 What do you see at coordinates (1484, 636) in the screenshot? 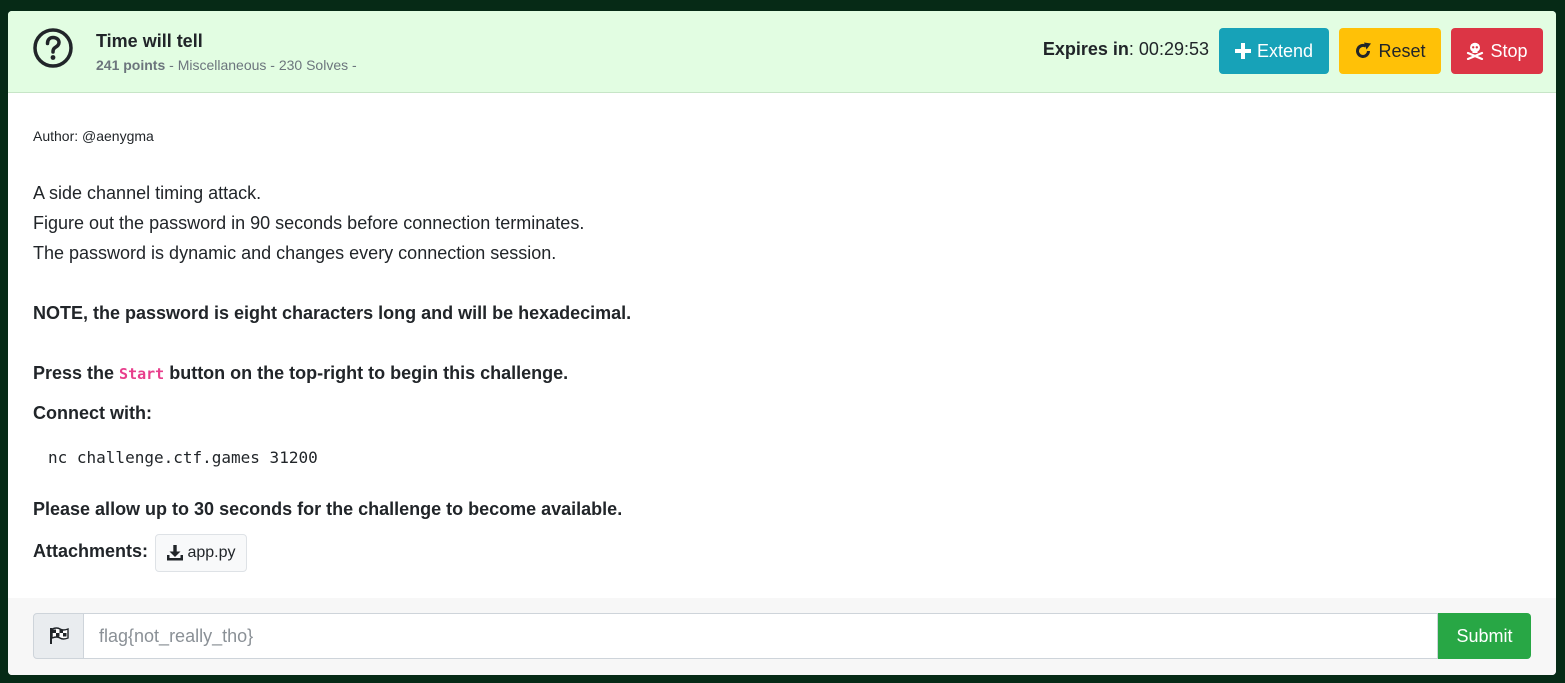
I see `submit-button: Submit` at bounding box center [1484, 636].